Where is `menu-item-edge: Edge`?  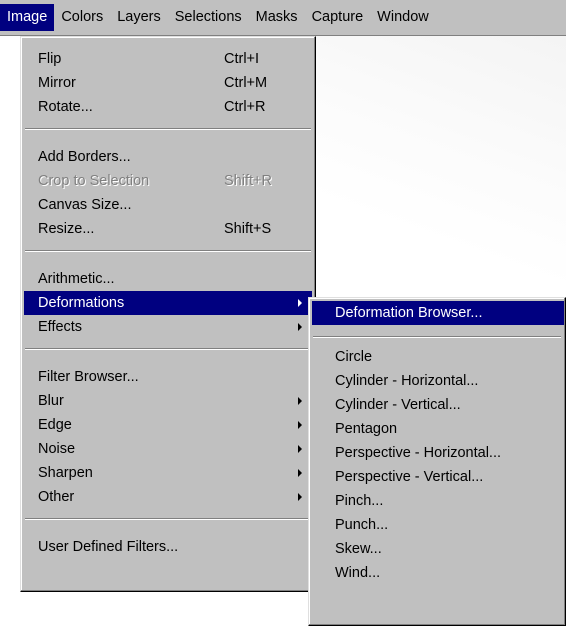 menu-item-edge: Edge is located at coordinates (168, 425).